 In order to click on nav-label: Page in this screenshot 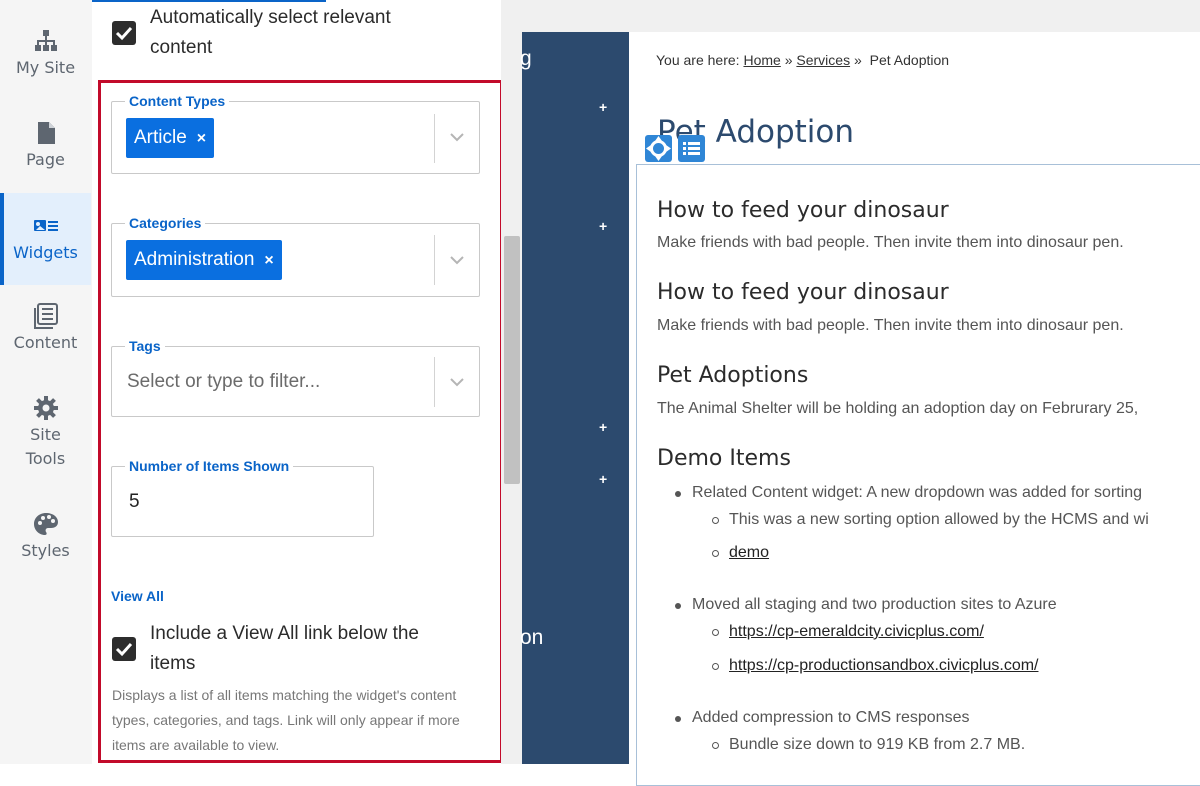, I will do `click(45, 159)`.